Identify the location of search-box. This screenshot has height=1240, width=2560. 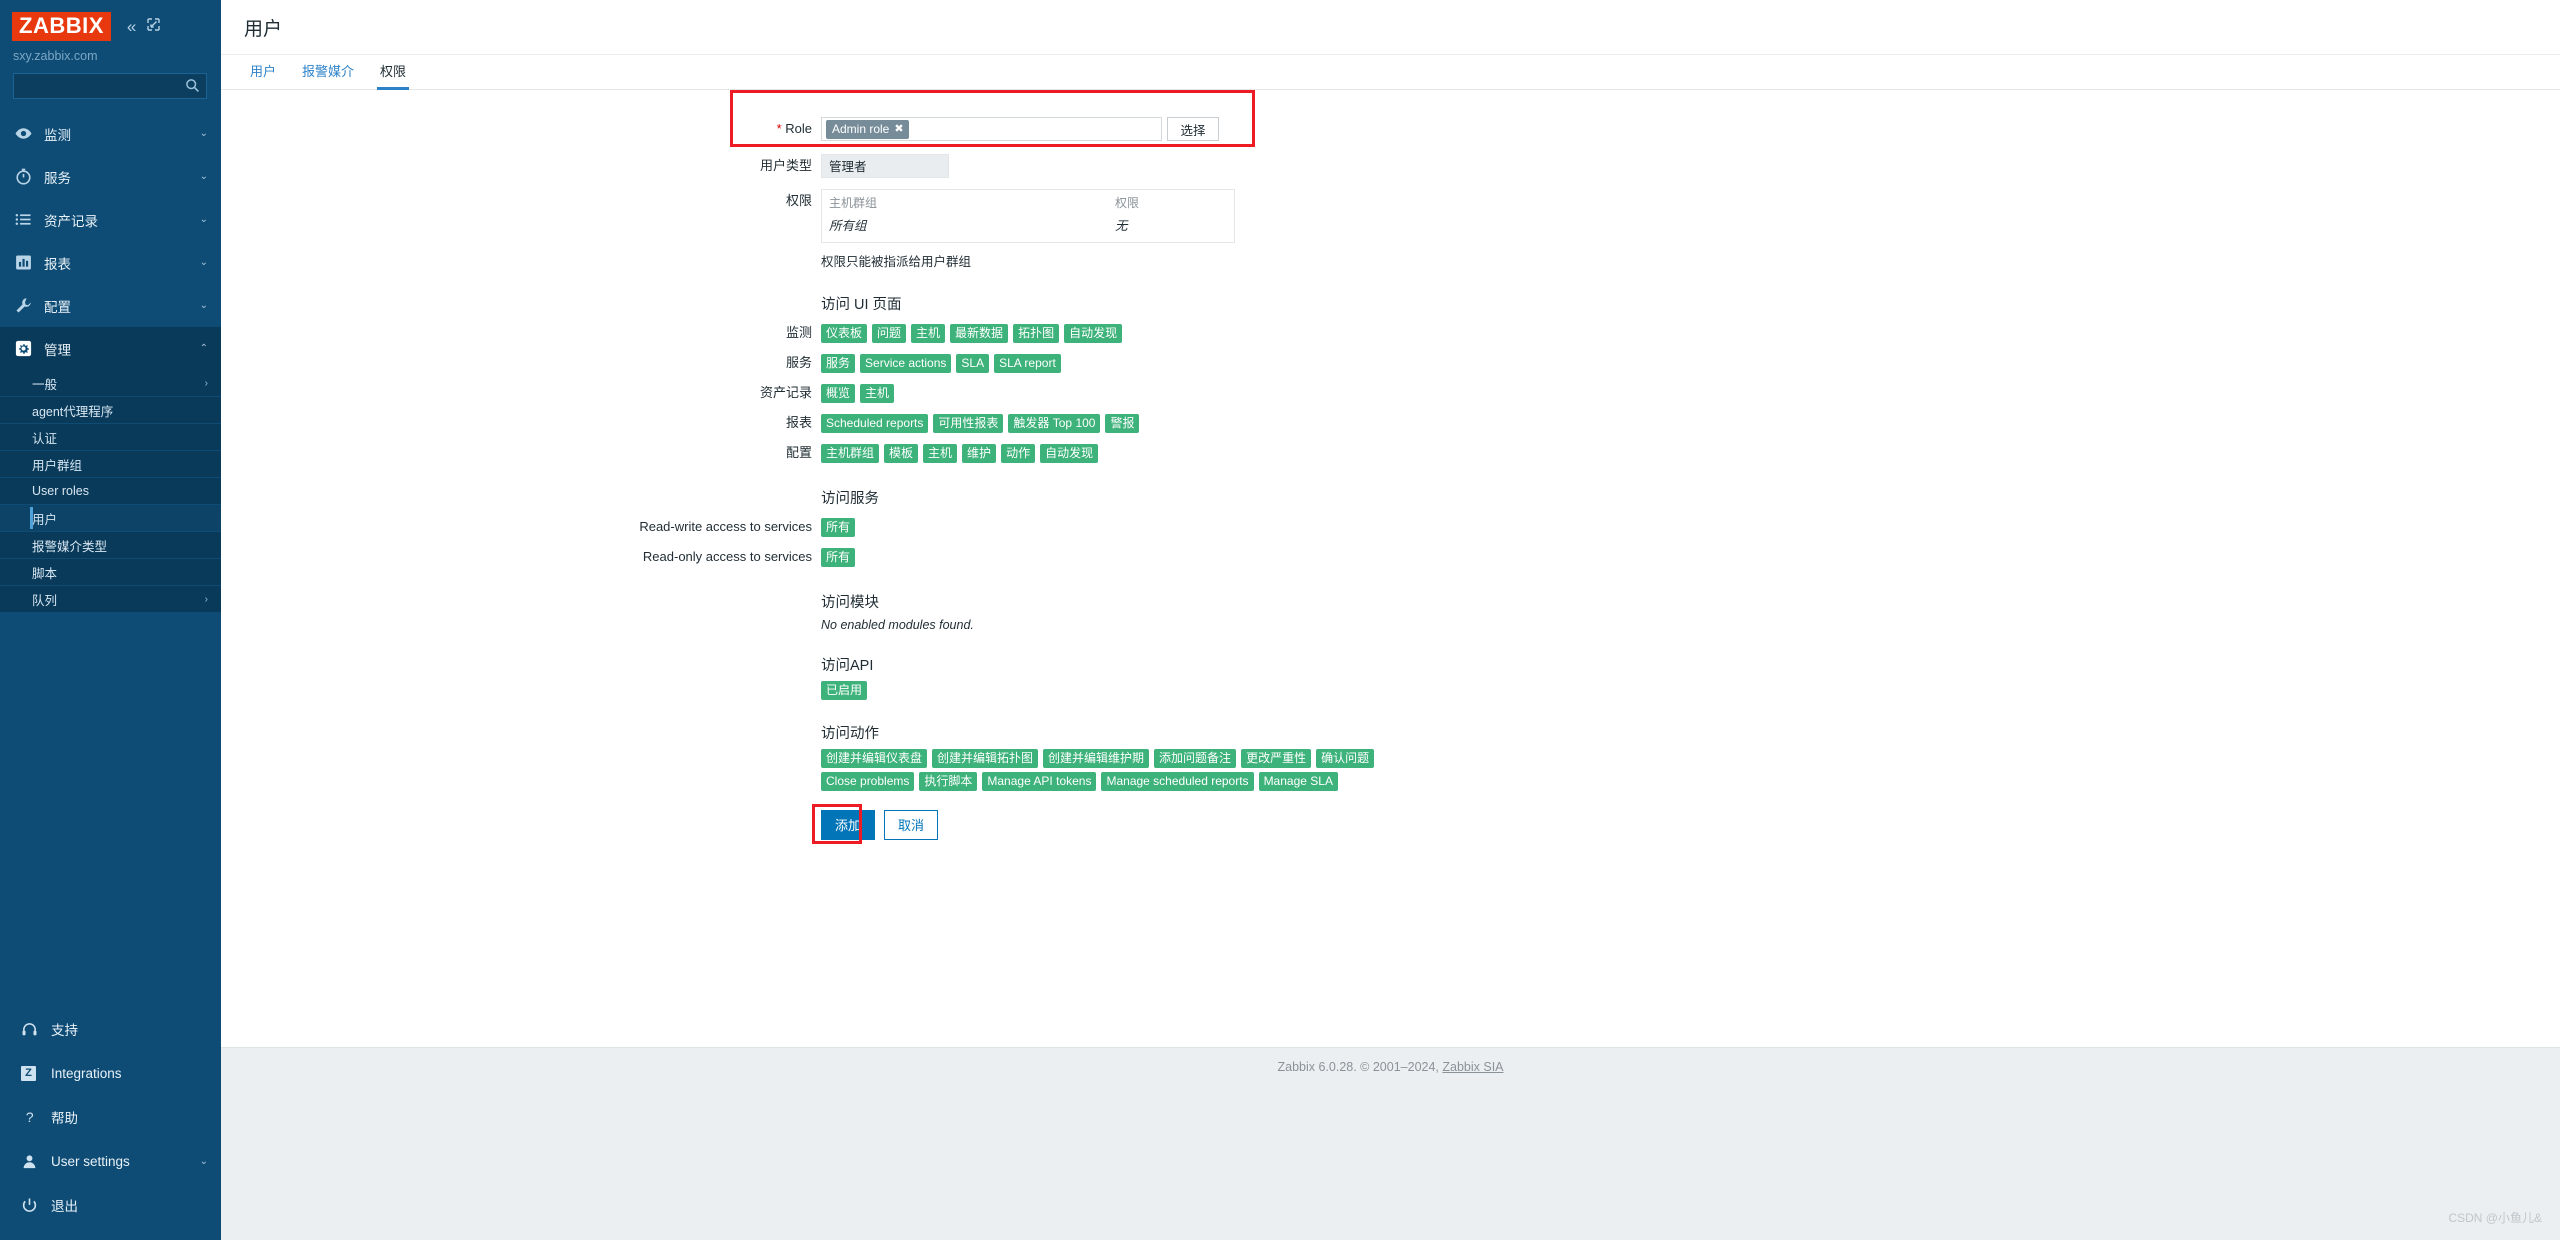
(110, 86).